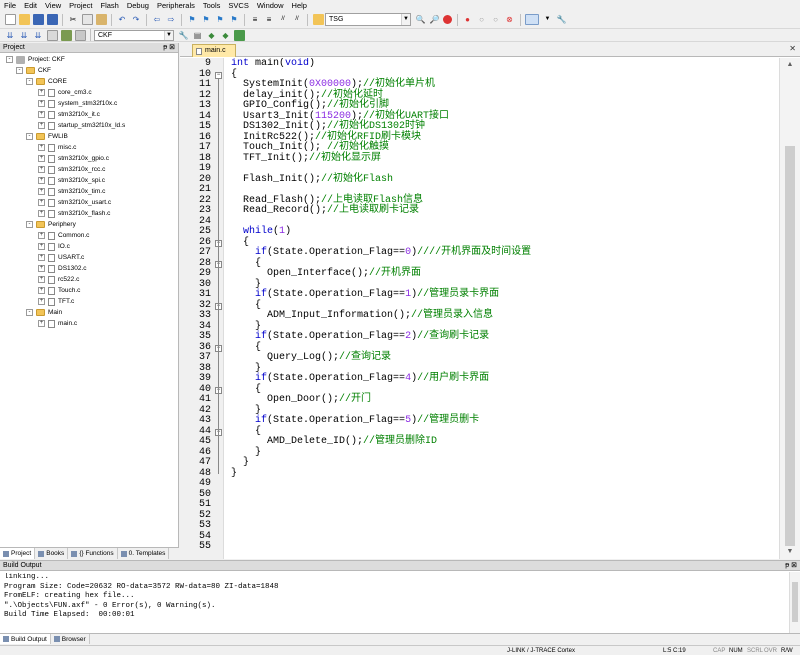  What do you see at coordinates (53, 5) in the screenshot?
I see `menu-item-view: View` at bounding box center [53, 5].